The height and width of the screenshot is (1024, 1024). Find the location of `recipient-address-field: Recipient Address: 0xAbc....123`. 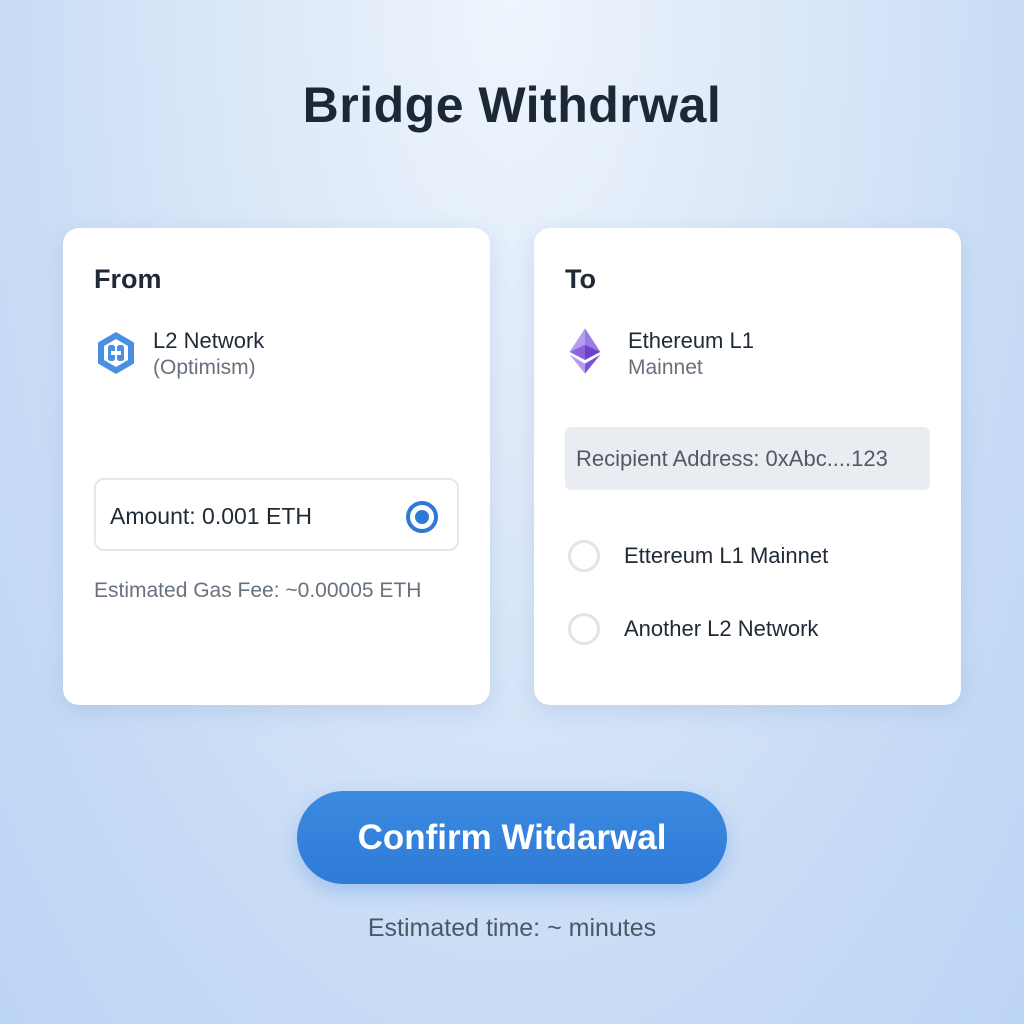

recipient-address-field: Recipient Address: 0xAbc....123 is located at coordinates (747, 458).